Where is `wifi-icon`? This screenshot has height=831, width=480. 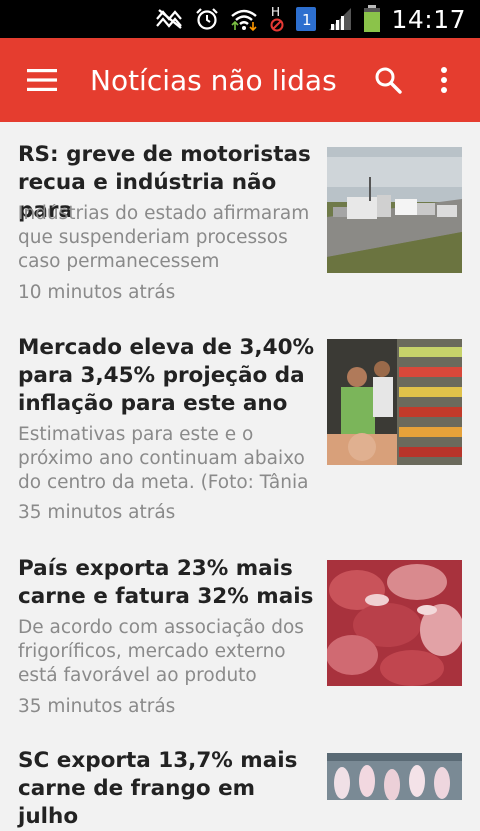
wifi-icon is located at coordinates (244, 19).